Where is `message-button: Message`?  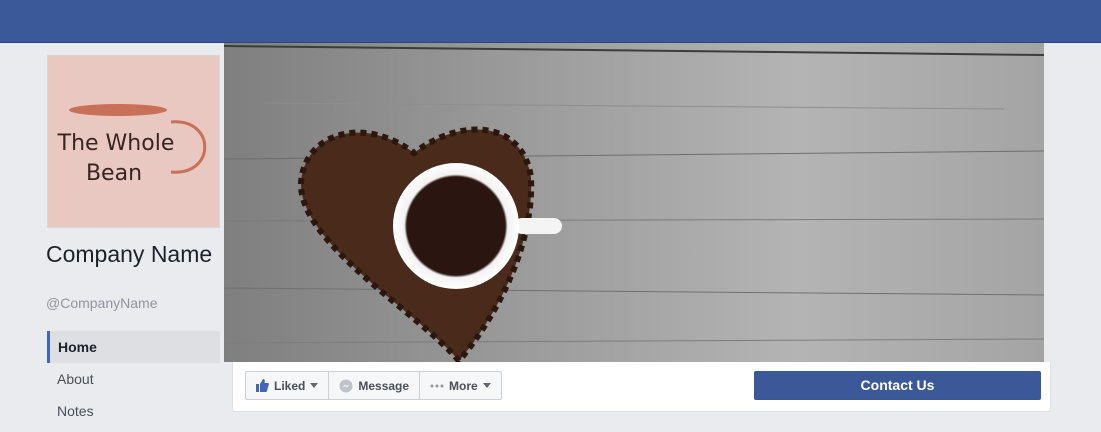 message-button: Message is located at coordinates (375, 385).